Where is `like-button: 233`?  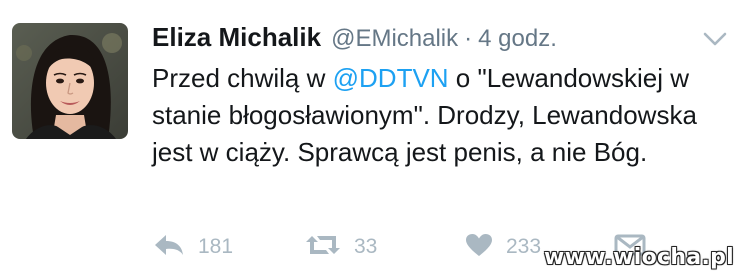 like-button: 233 is located at coordinates (502, 247).